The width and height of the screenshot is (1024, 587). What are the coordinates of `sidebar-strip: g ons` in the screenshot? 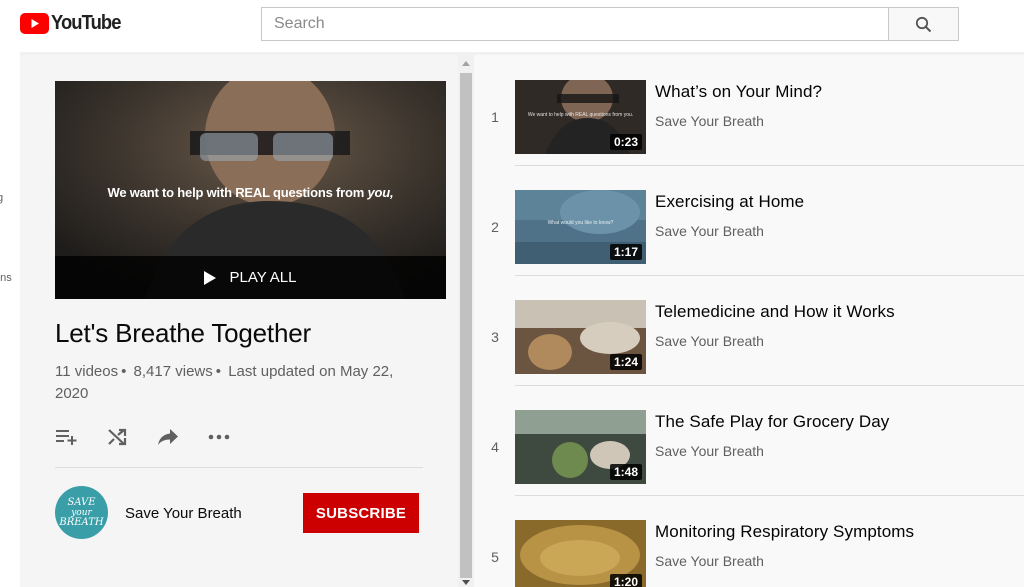 It's located at (10, 319).